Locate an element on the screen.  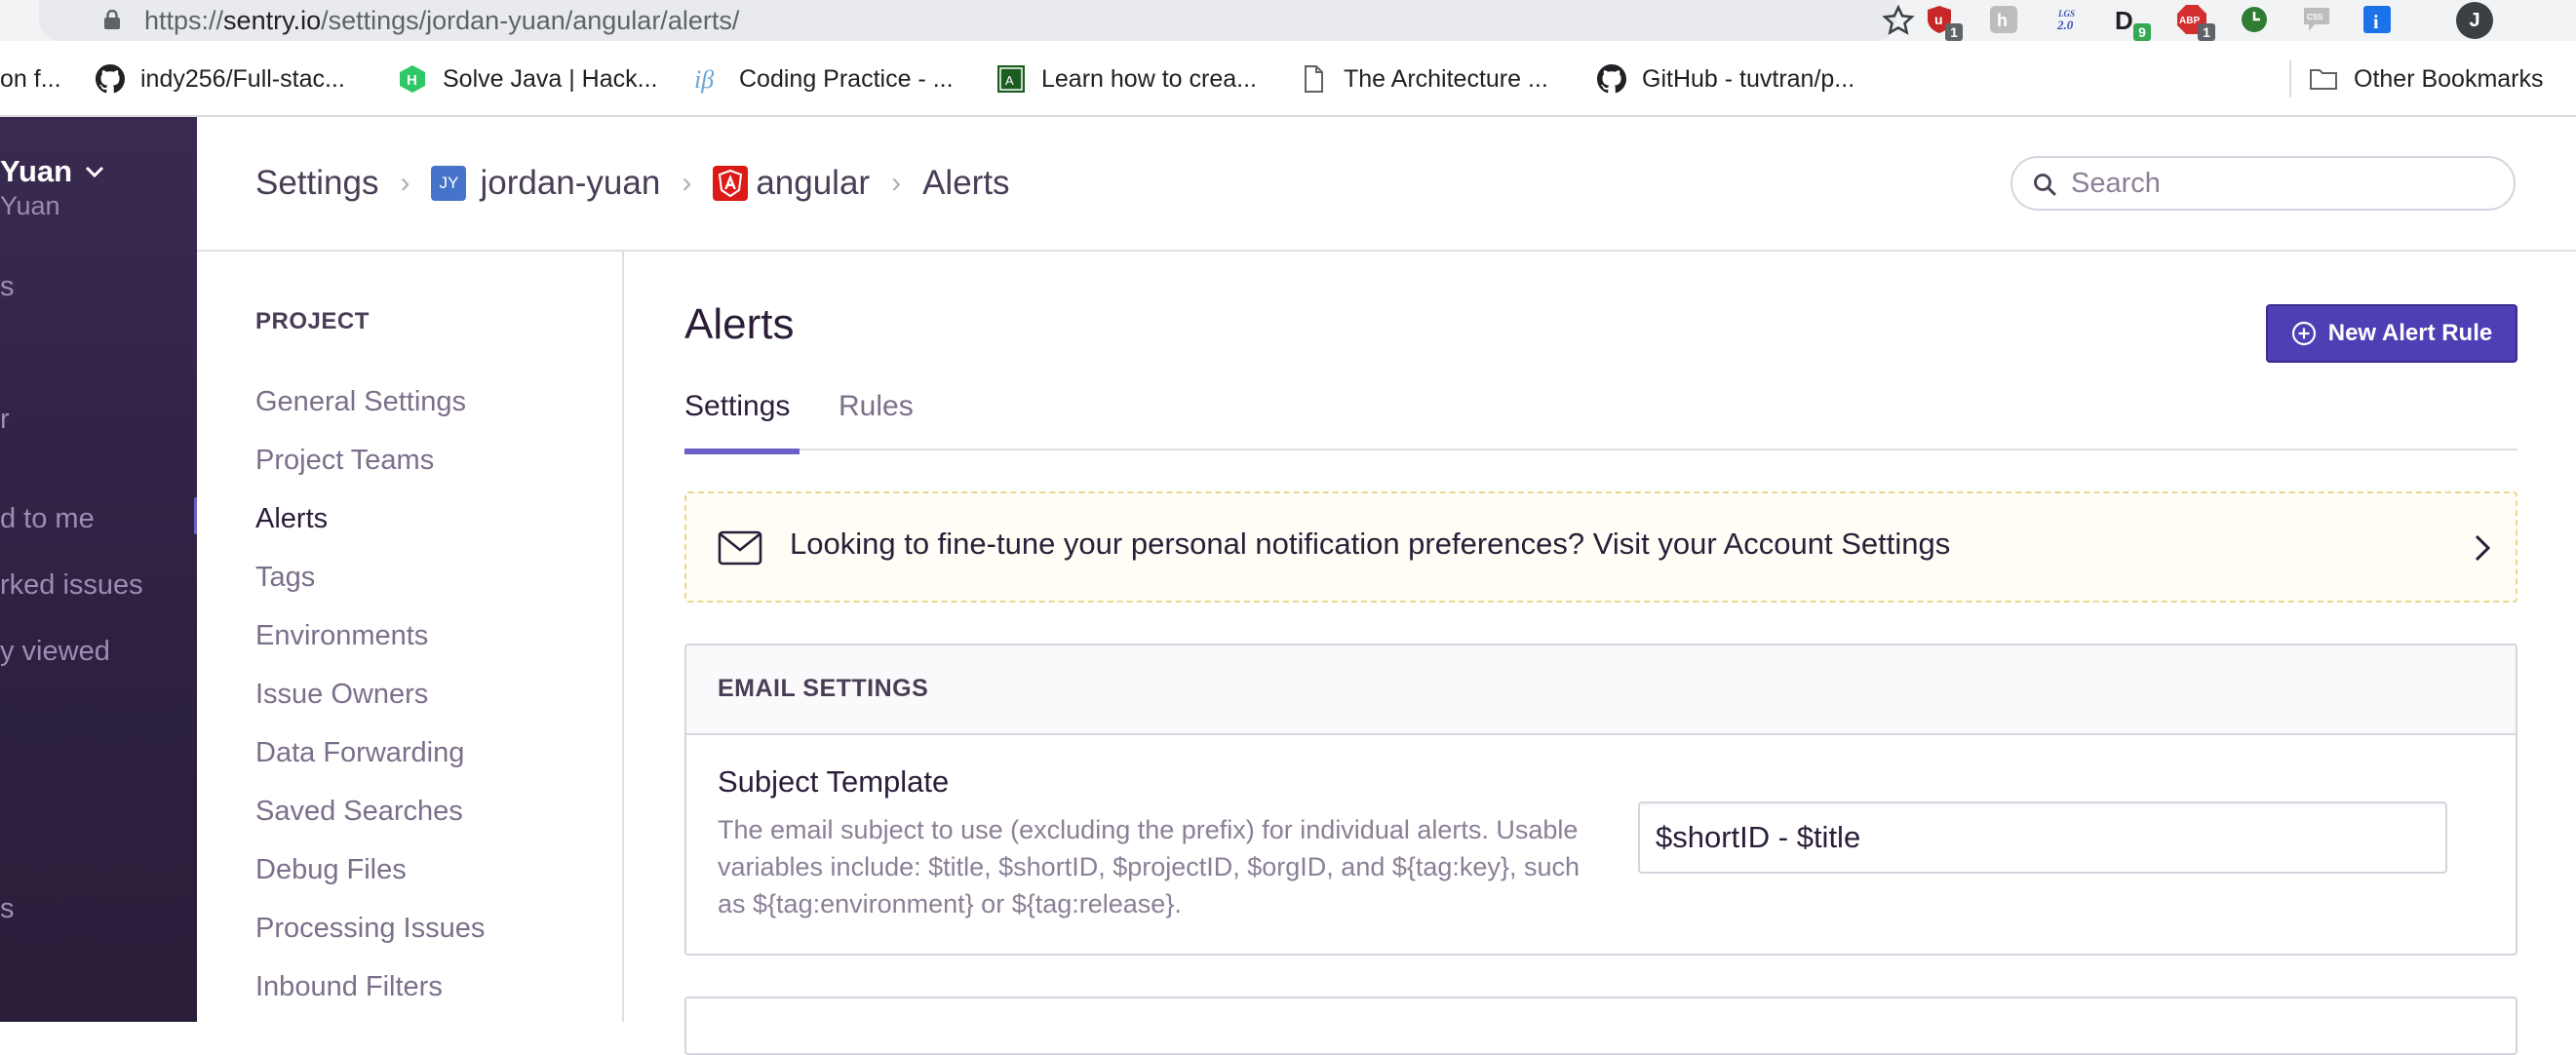
tab-settings-label: Settings is located at coordinates (737, 406).